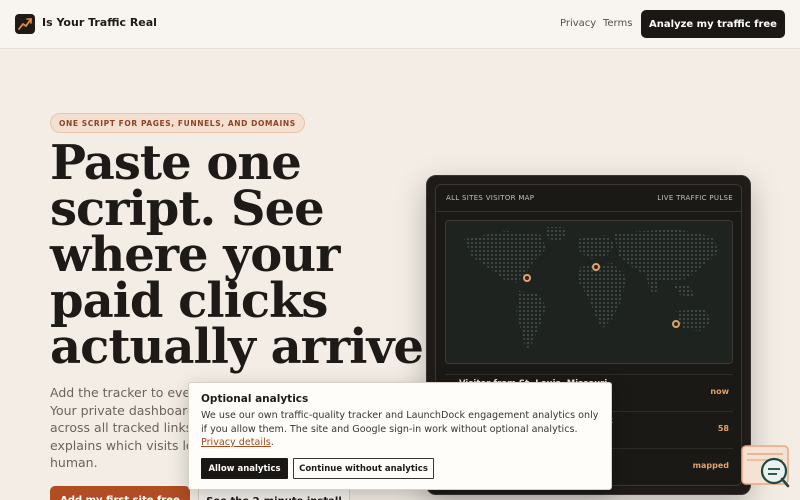  Describe the element at coordinates (723, 428) in the screenshot. I see `event-value: 58` at that location.